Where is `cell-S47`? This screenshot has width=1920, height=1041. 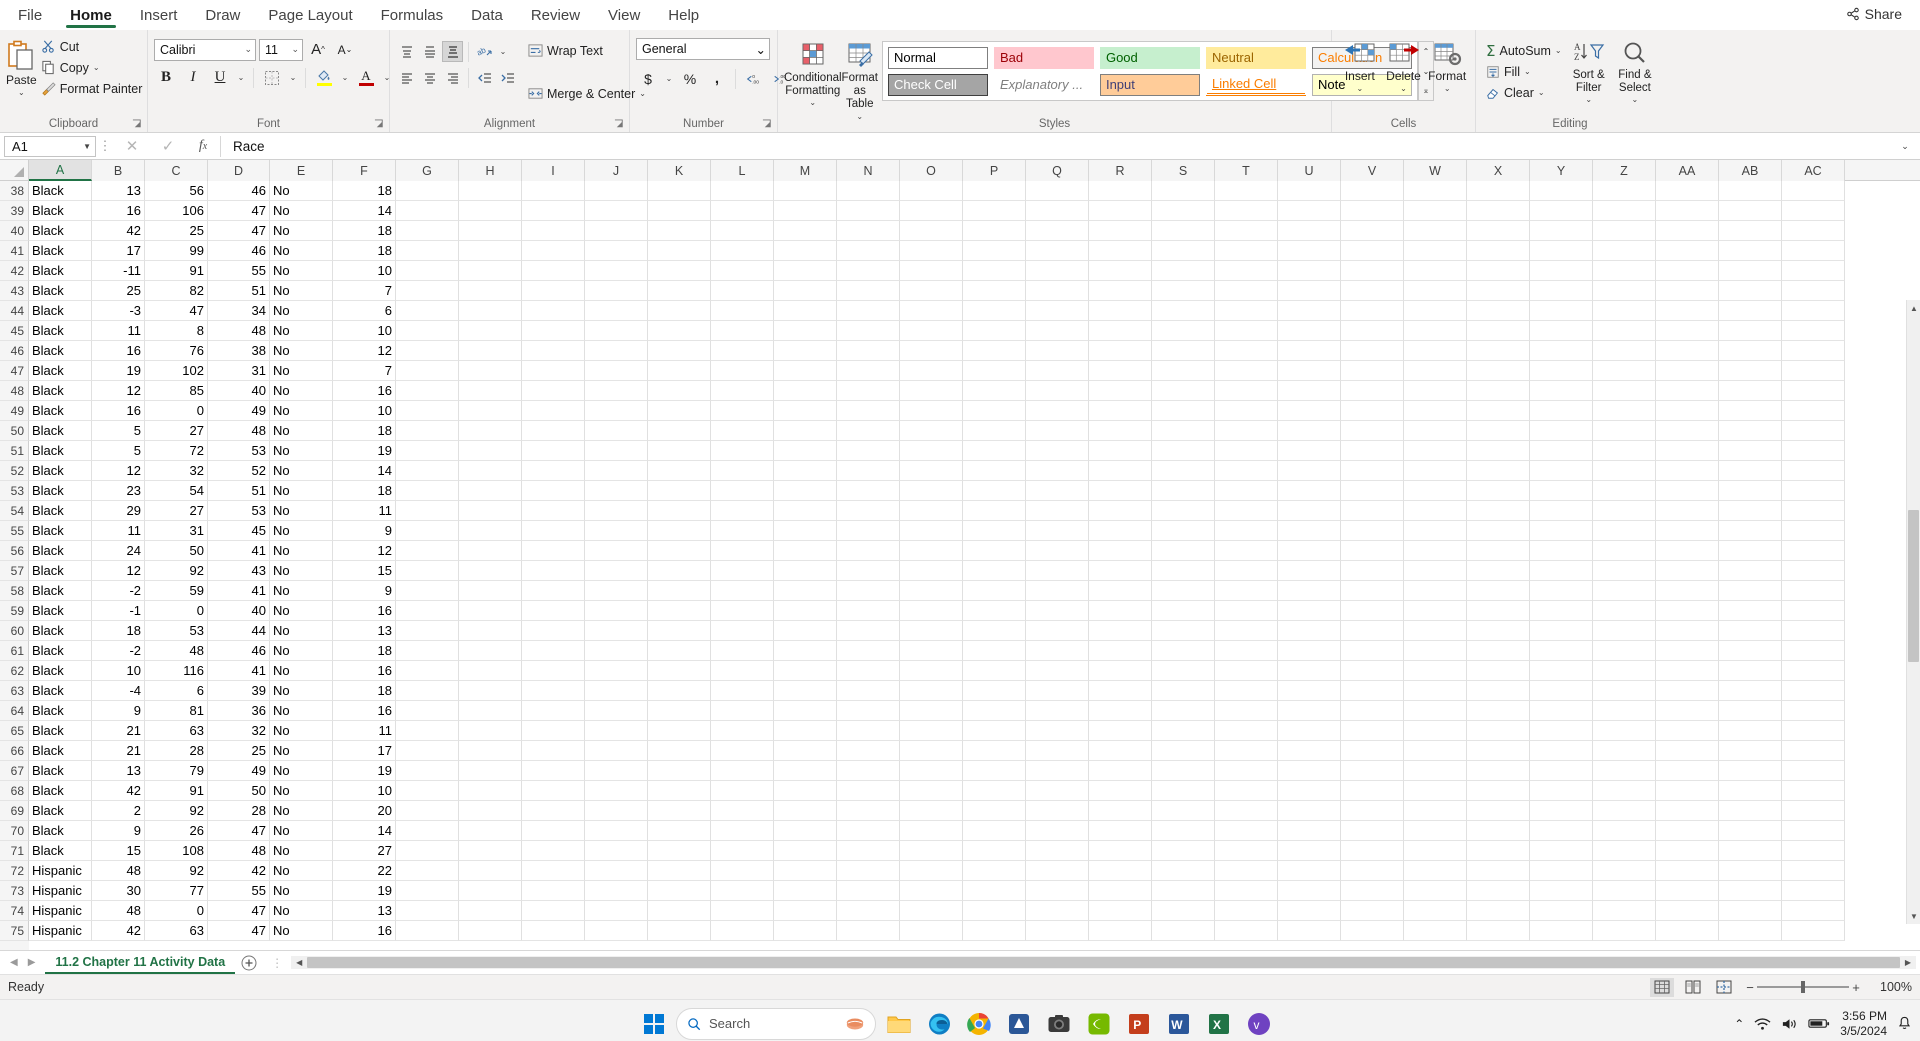 cell-S47 is located at coordinates (1183, 371).